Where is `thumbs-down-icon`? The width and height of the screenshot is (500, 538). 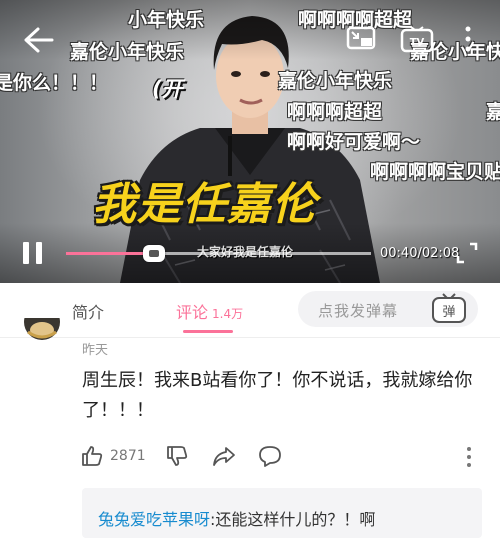
thumbs-down-icon is located at coordinates (177, 456).